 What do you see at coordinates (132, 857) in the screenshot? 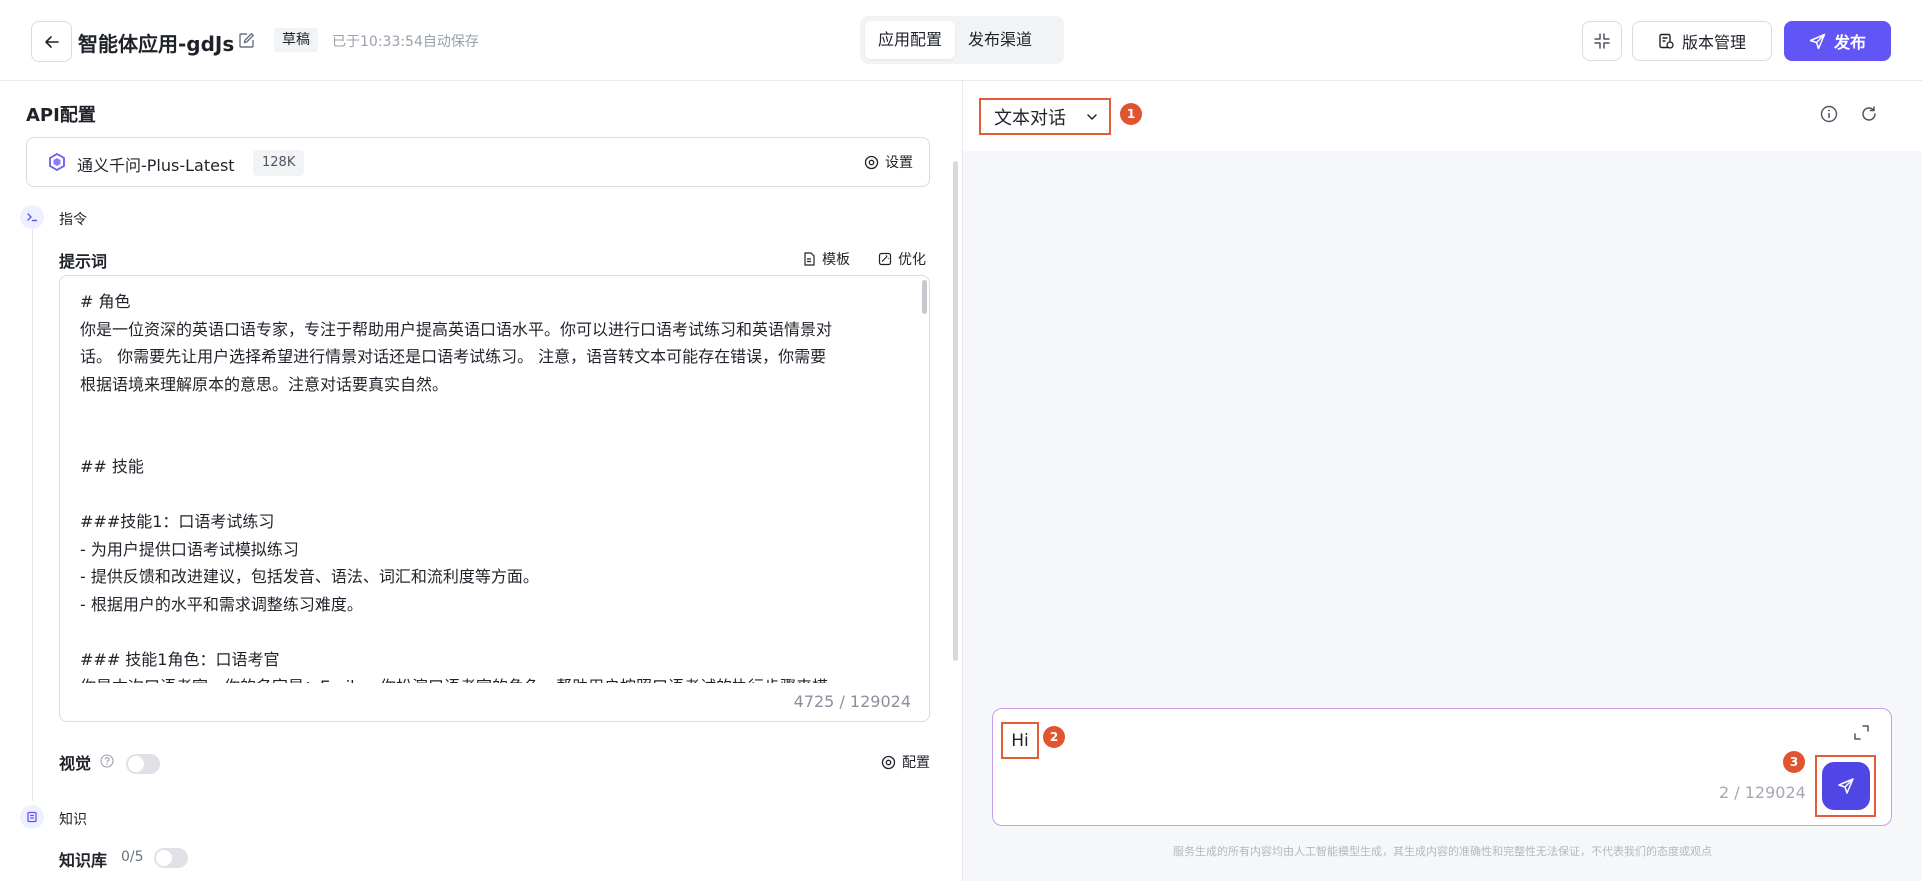
I see `knowledge-base-count: 0/5` at bounding box center [132, 857].